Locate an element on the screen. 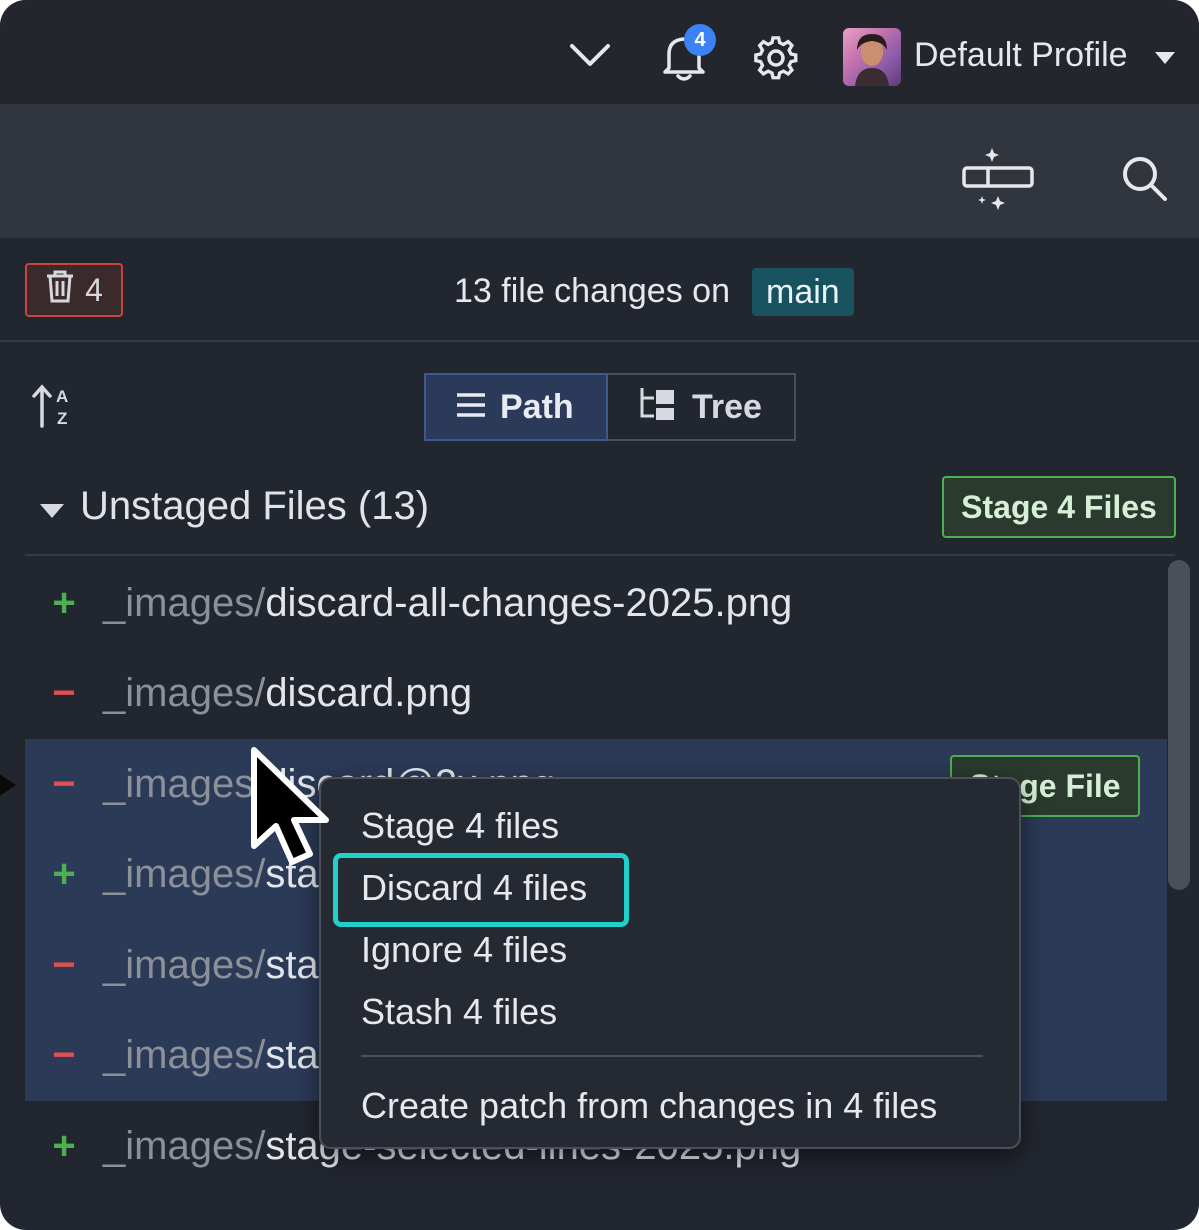  menu-item-create-patch: Create patch from changes in 4 files is located at coordinates (649, 1106).